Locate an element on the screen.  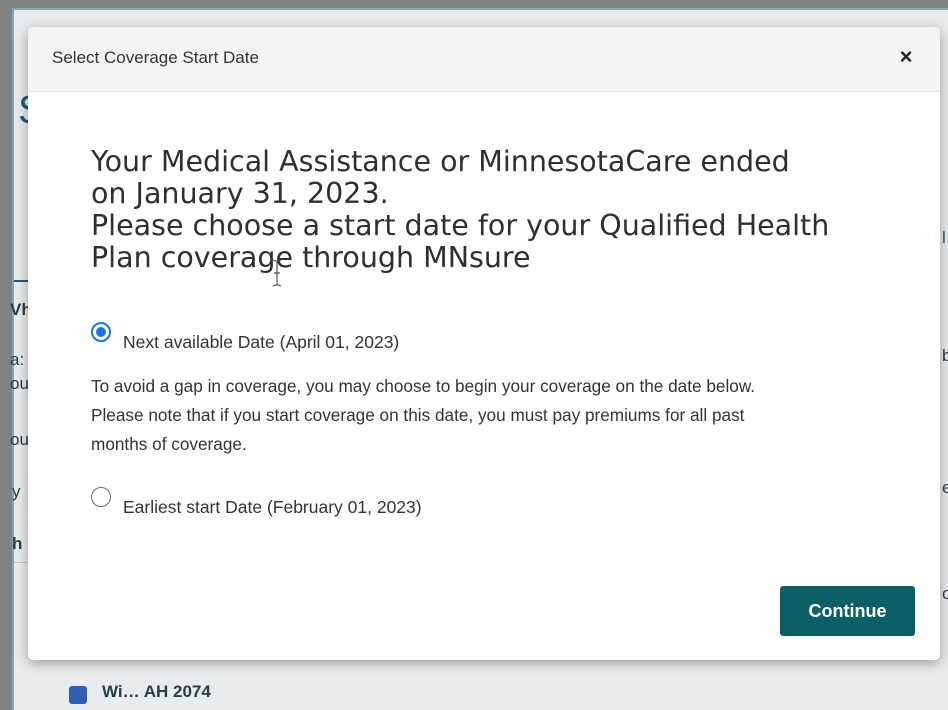
text-cursor-icon is located at coordinates (277, 273).